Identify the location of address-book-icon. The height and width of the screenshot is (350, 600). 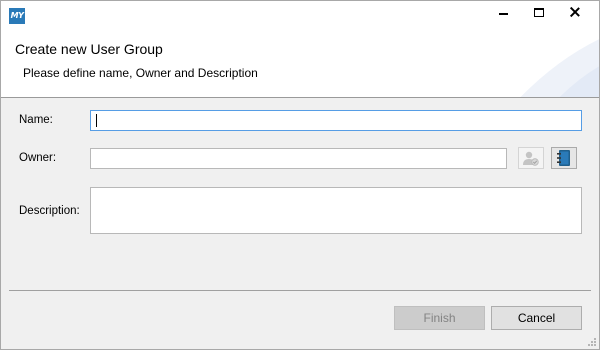
(563, 158).